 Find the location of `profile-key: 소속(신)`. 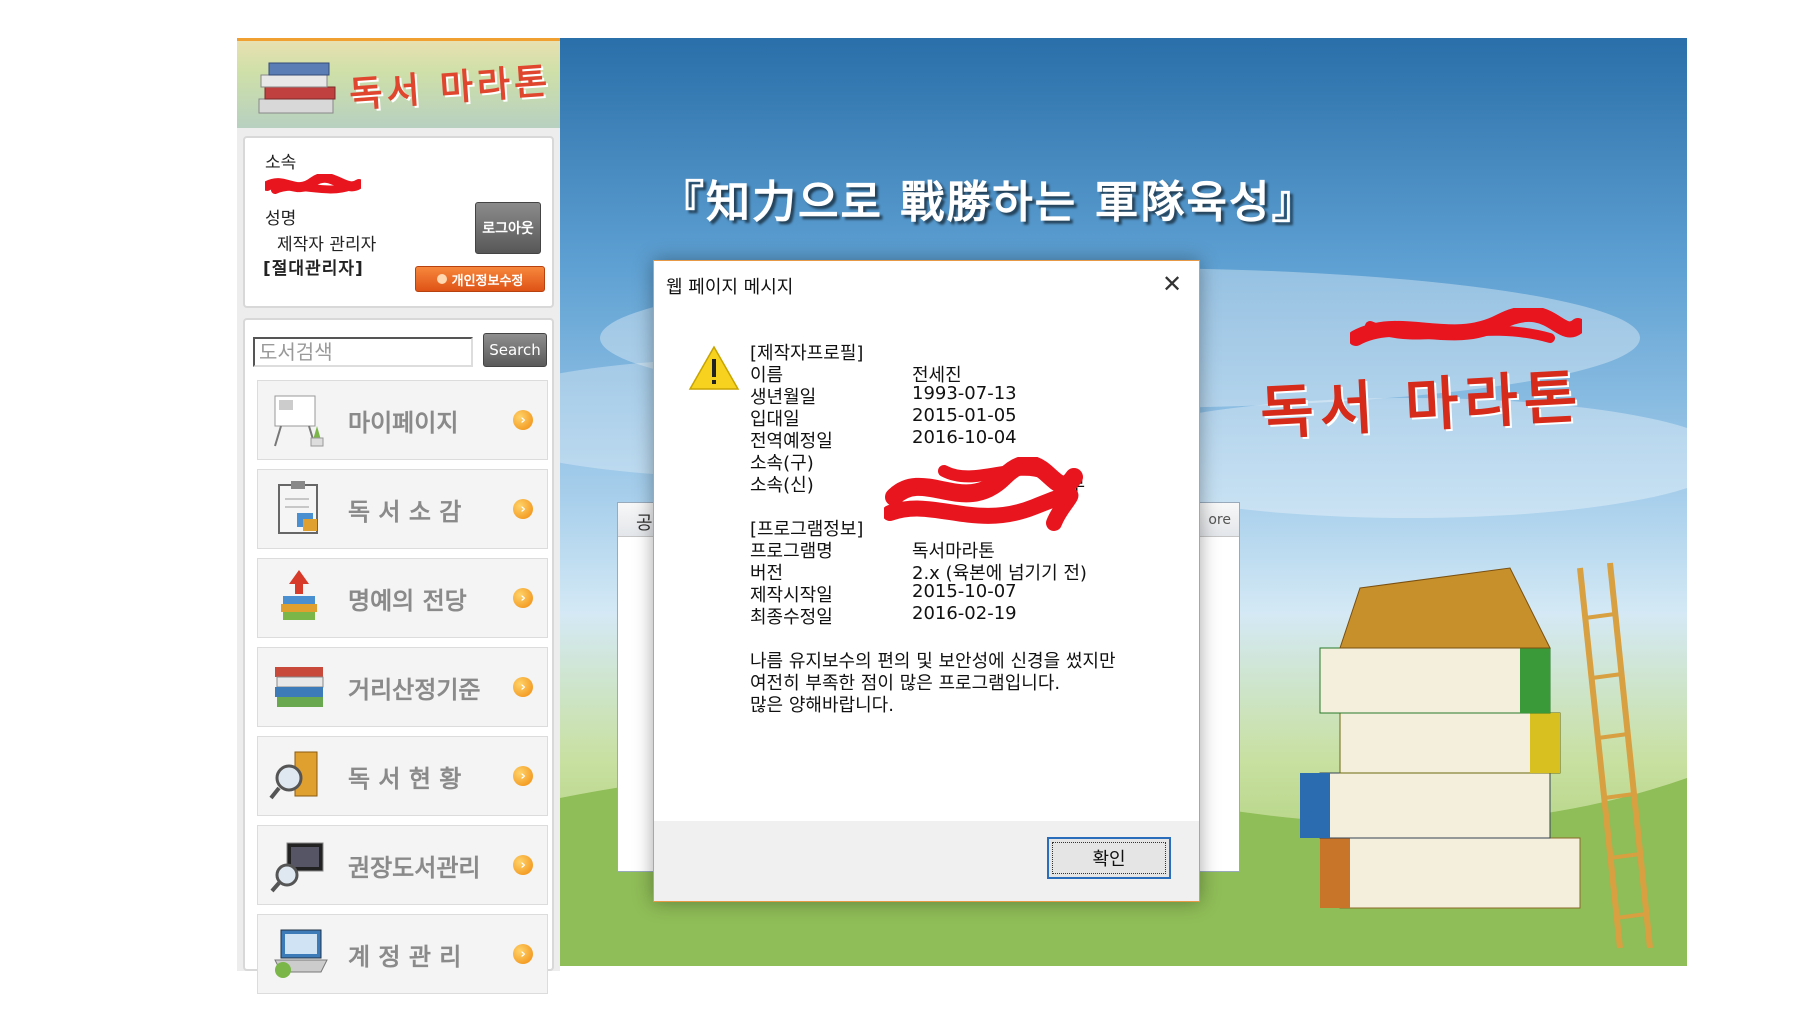

profile-key: 소속(신) is located at coordinates (782, 485).